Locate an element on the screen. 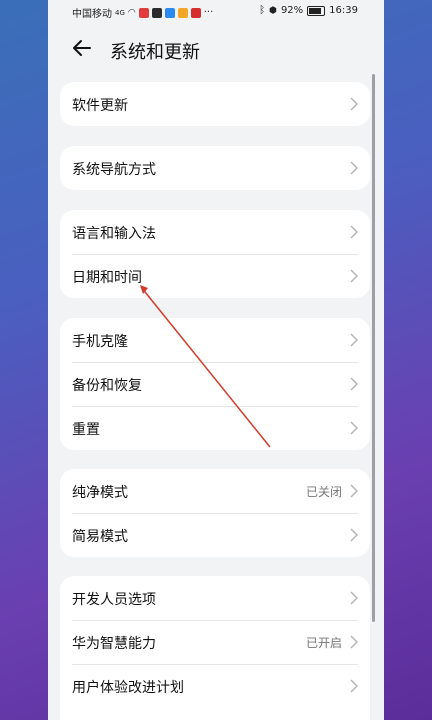 This screenshot has width=432, height=720. settings-item-navigation: 系统导航方式 is located at coordinates (215, 168).